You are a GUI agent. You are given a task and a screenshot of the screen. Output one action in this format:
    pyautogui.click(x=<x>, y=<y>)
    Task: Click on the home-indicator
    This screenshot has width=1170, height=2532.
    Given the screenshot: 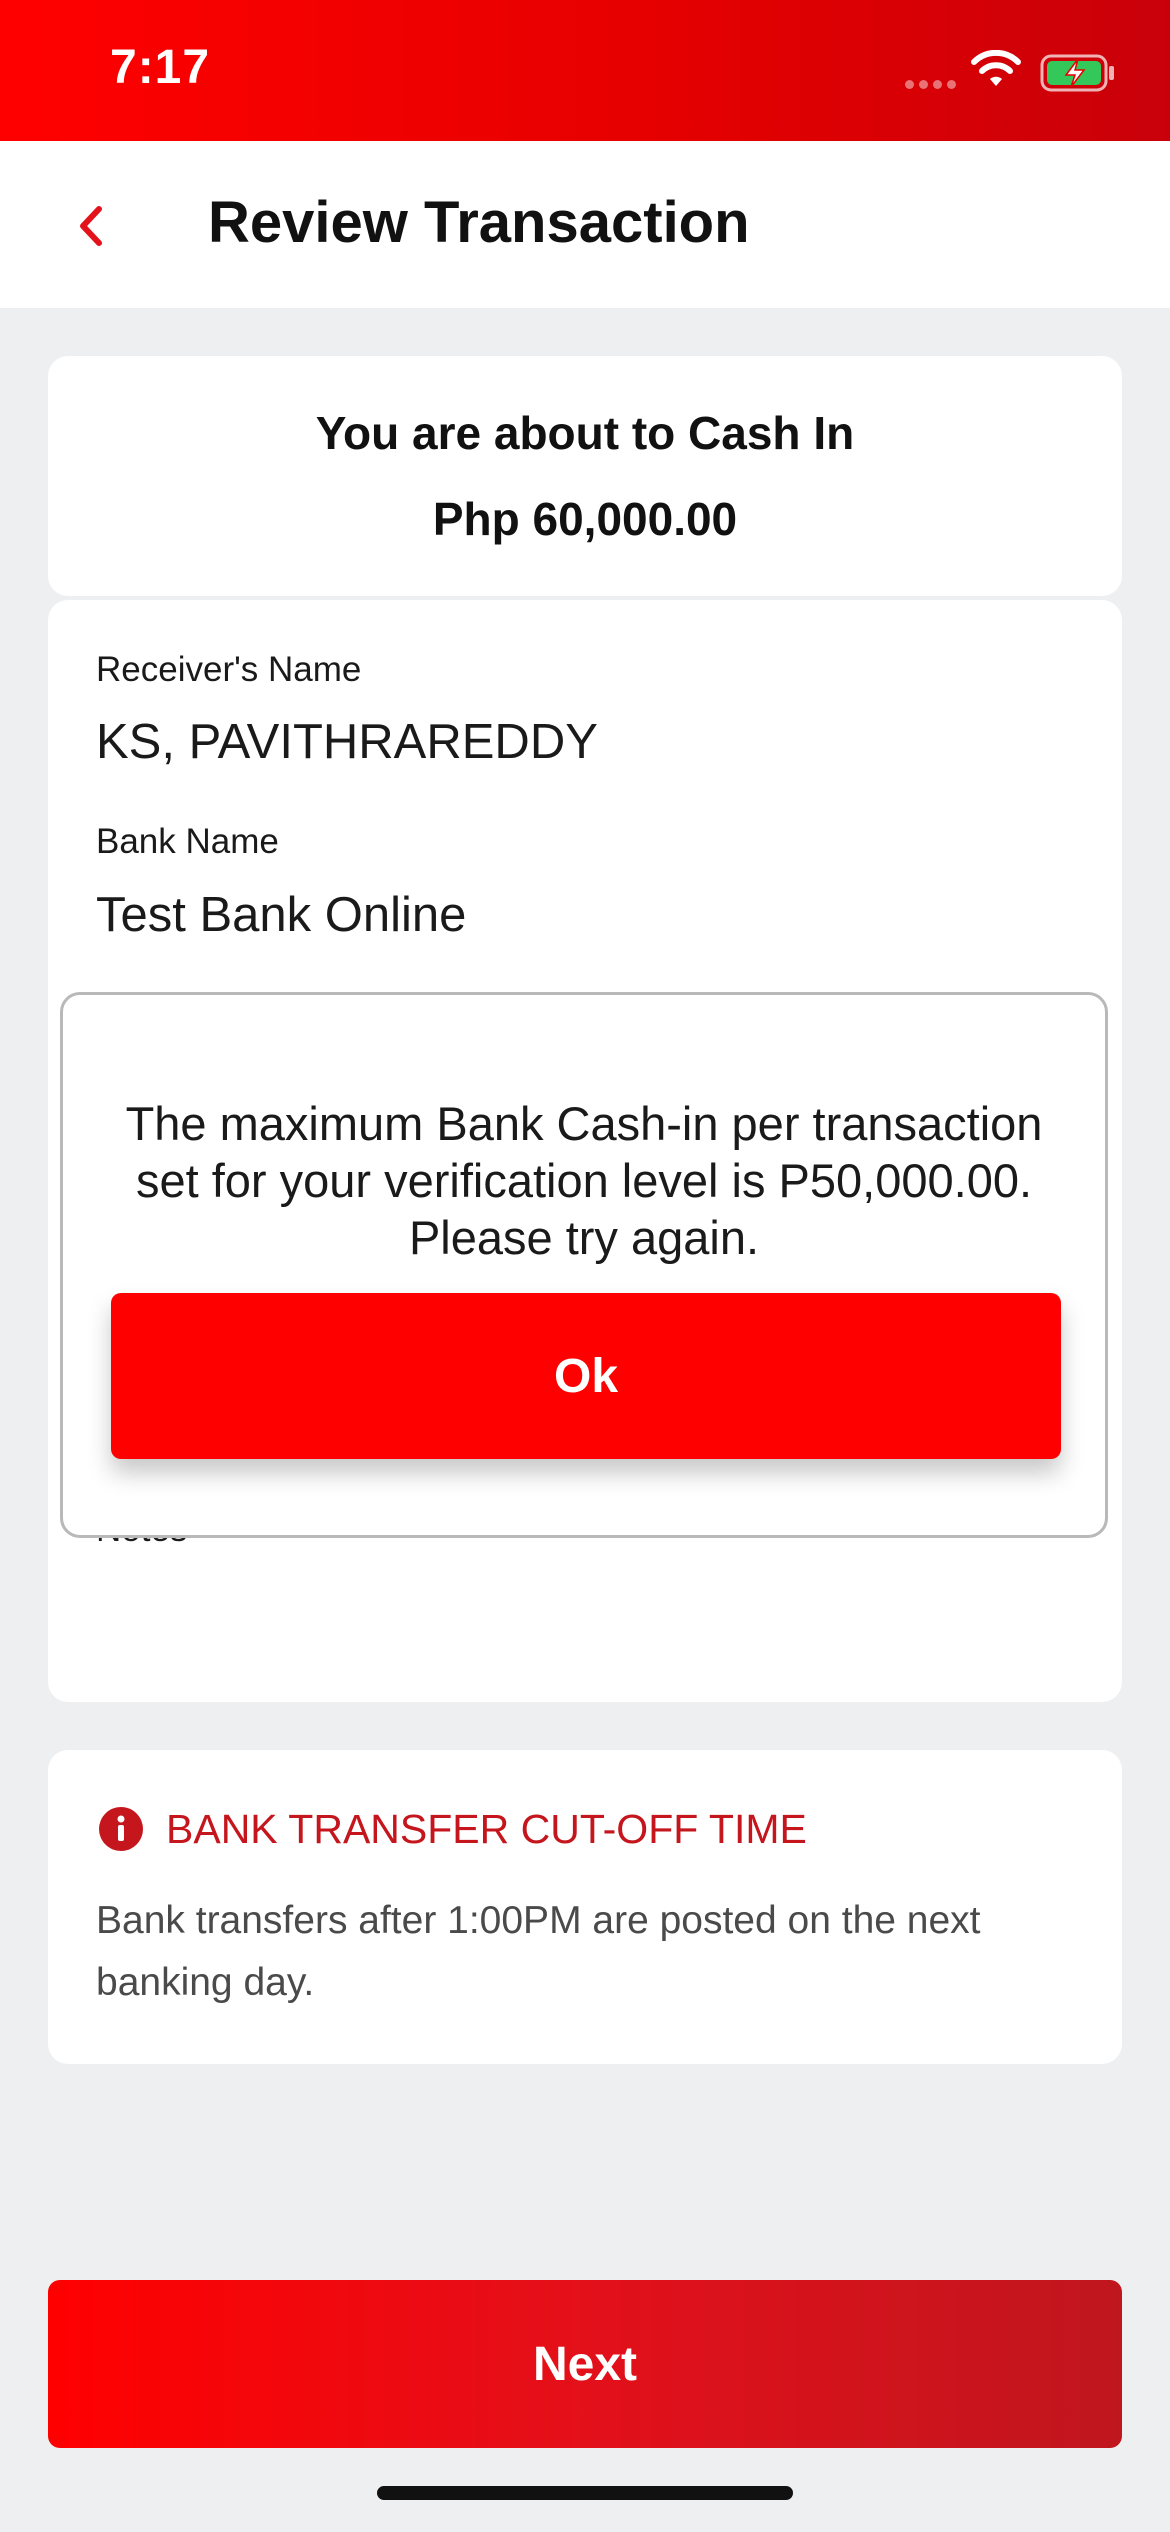 What is the action you would take?
    pyautogui.click(x=585, y=2493)
    